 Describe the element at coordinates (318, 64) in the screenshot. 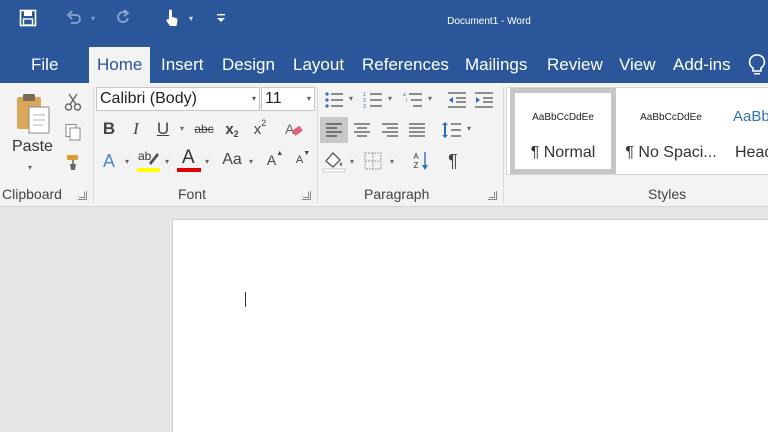

I see `tab-layout: Layout` at that location.